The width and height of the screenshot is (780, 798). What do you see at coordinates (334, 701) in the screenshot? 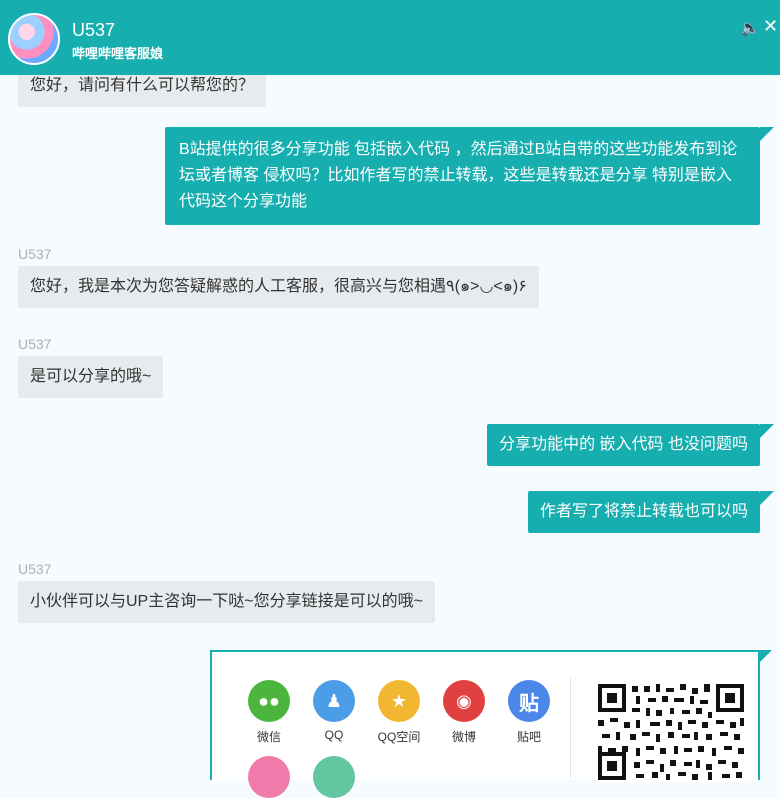
I see `qq-icon: ♟` at bounding box center [334, 701].